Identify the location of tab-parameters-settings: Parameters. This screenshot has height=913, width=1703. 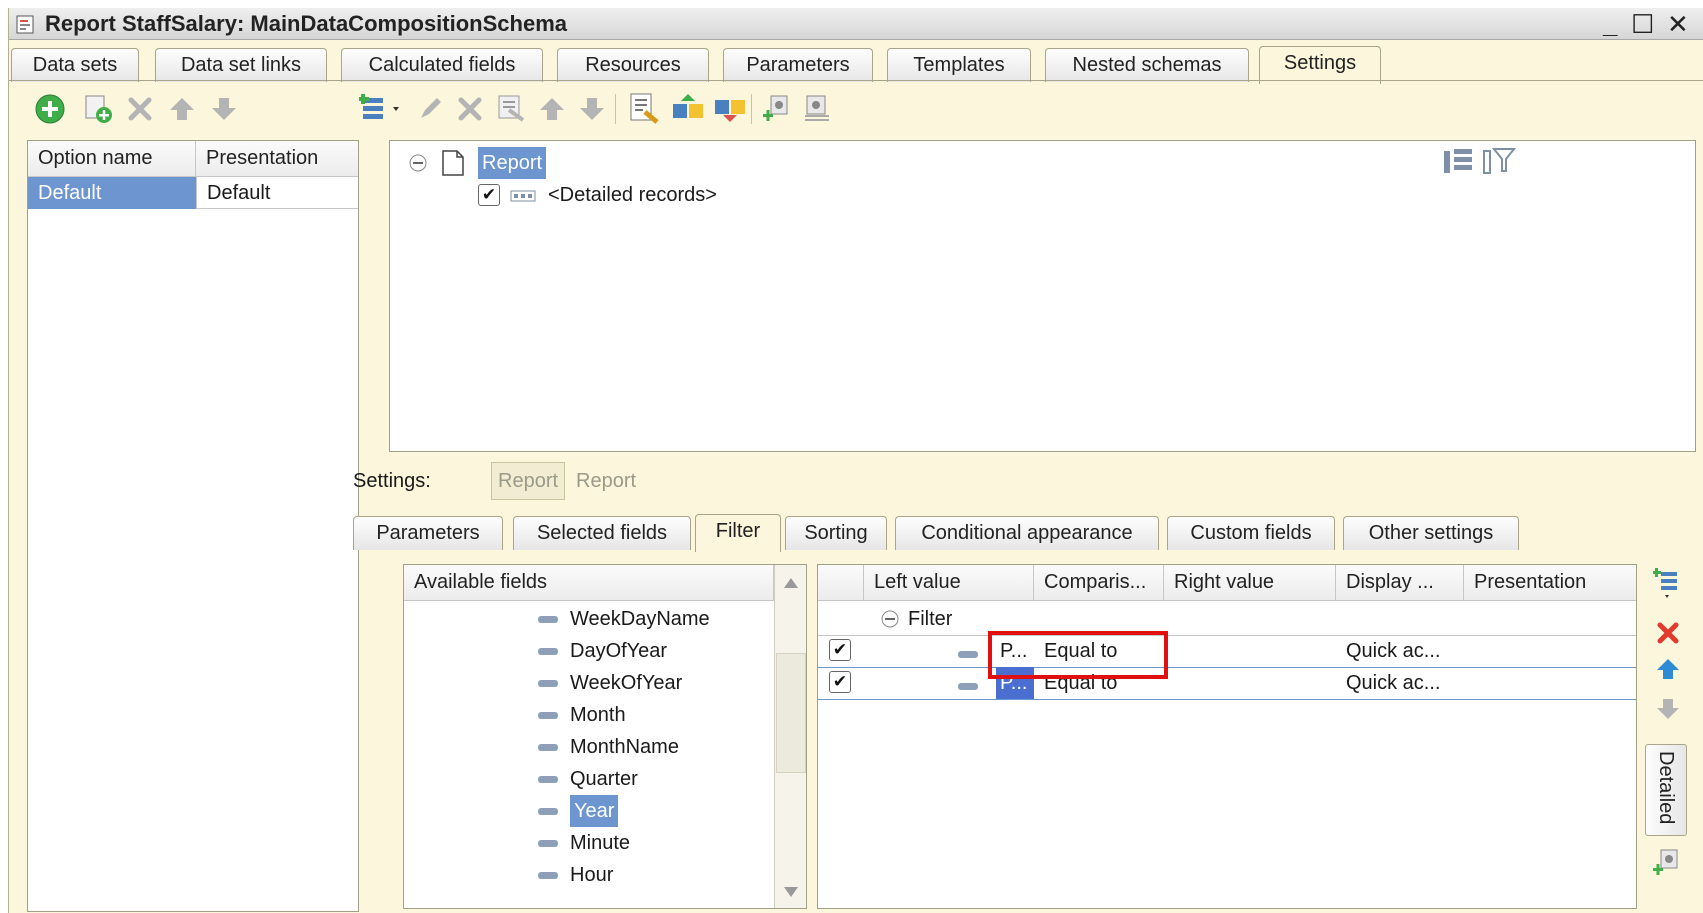
(428, 533).